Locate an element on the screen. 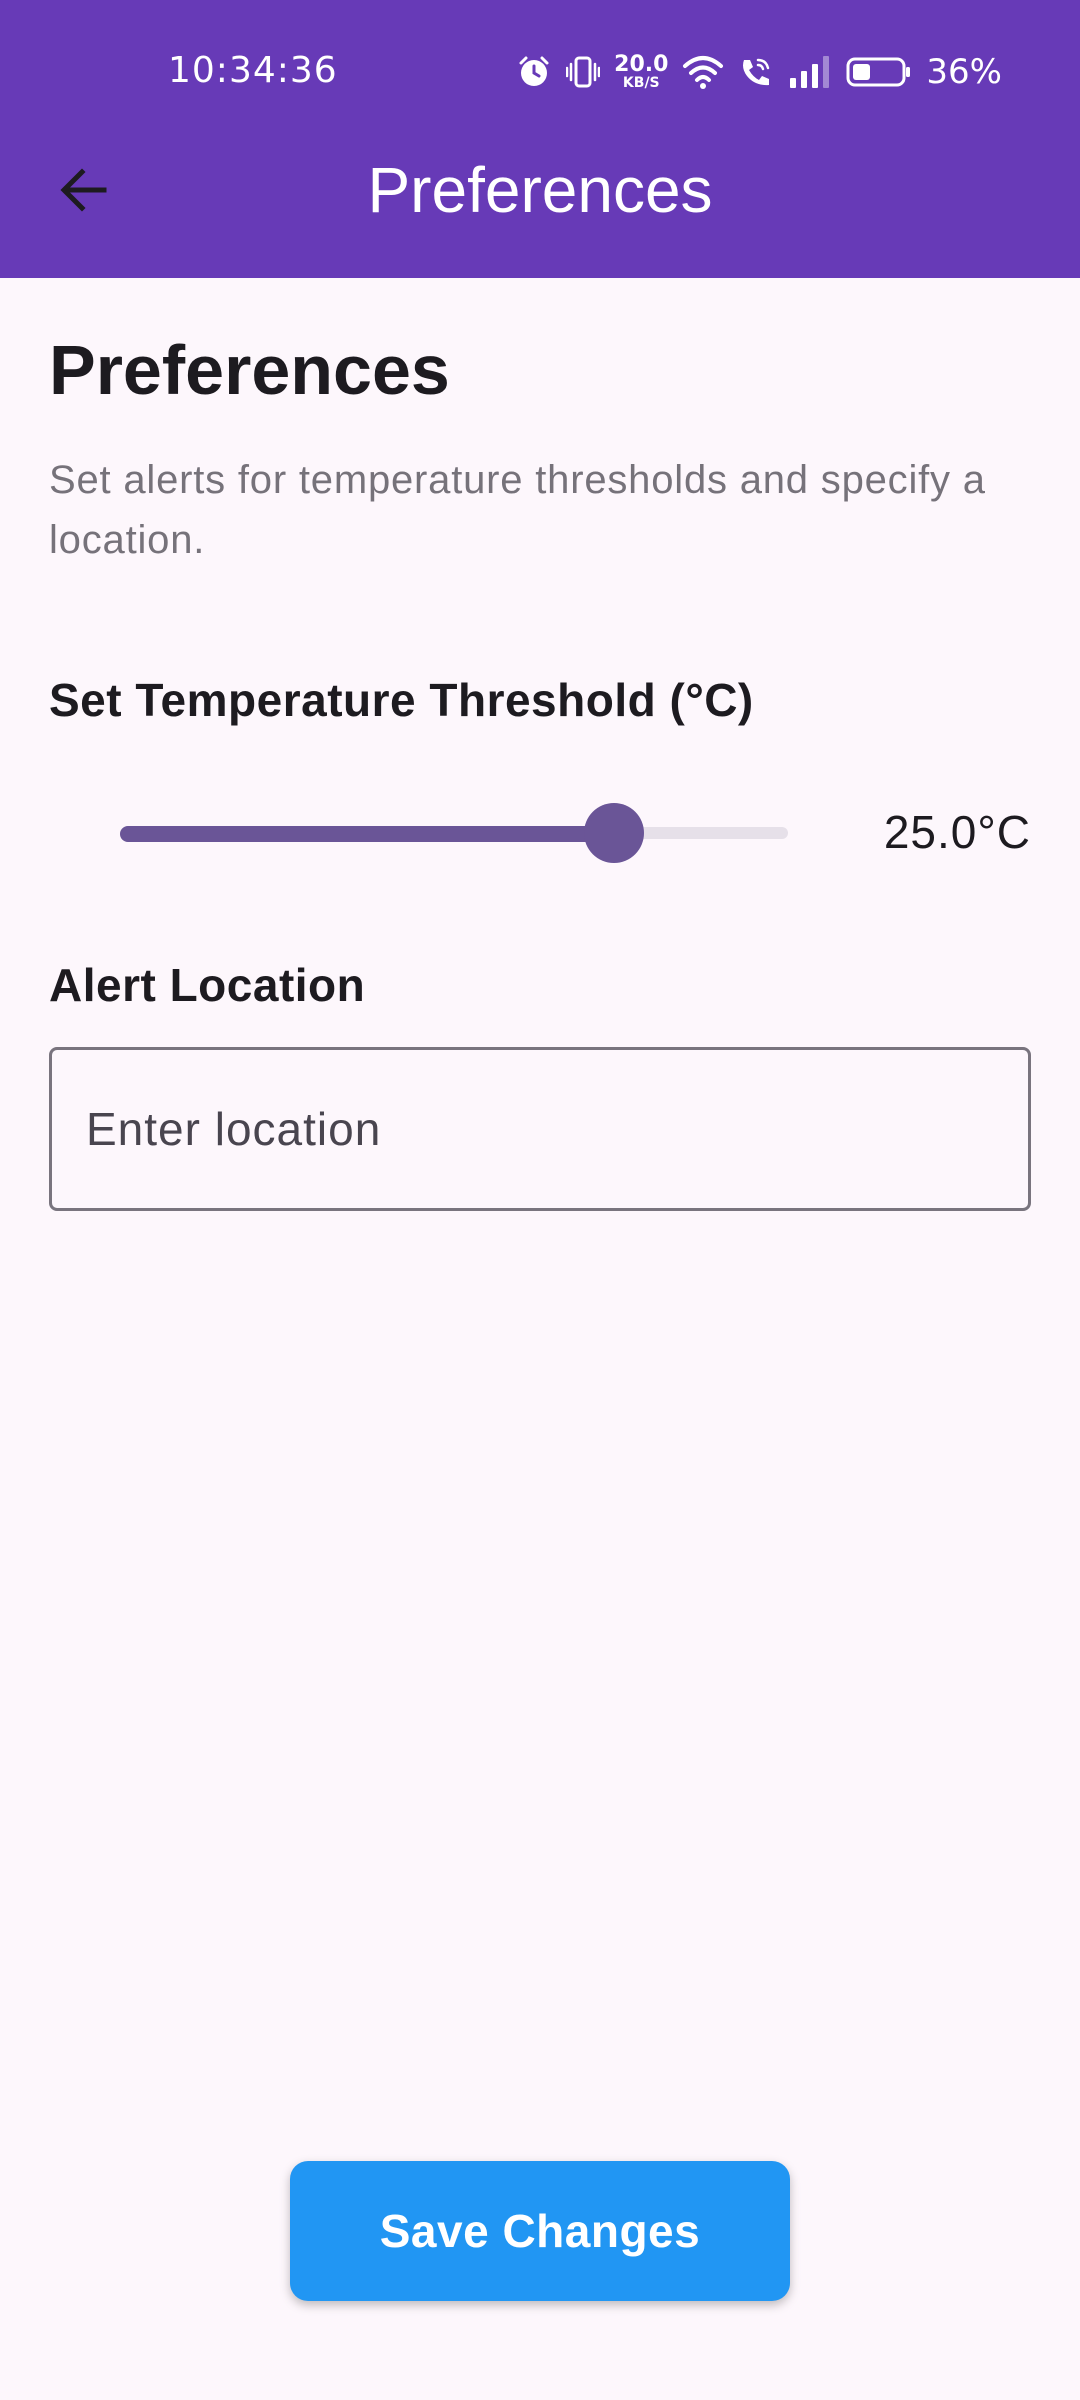 The height and width of the screenshot is (2400, 1080). alarm-icon is located at coordinates (534, 72).